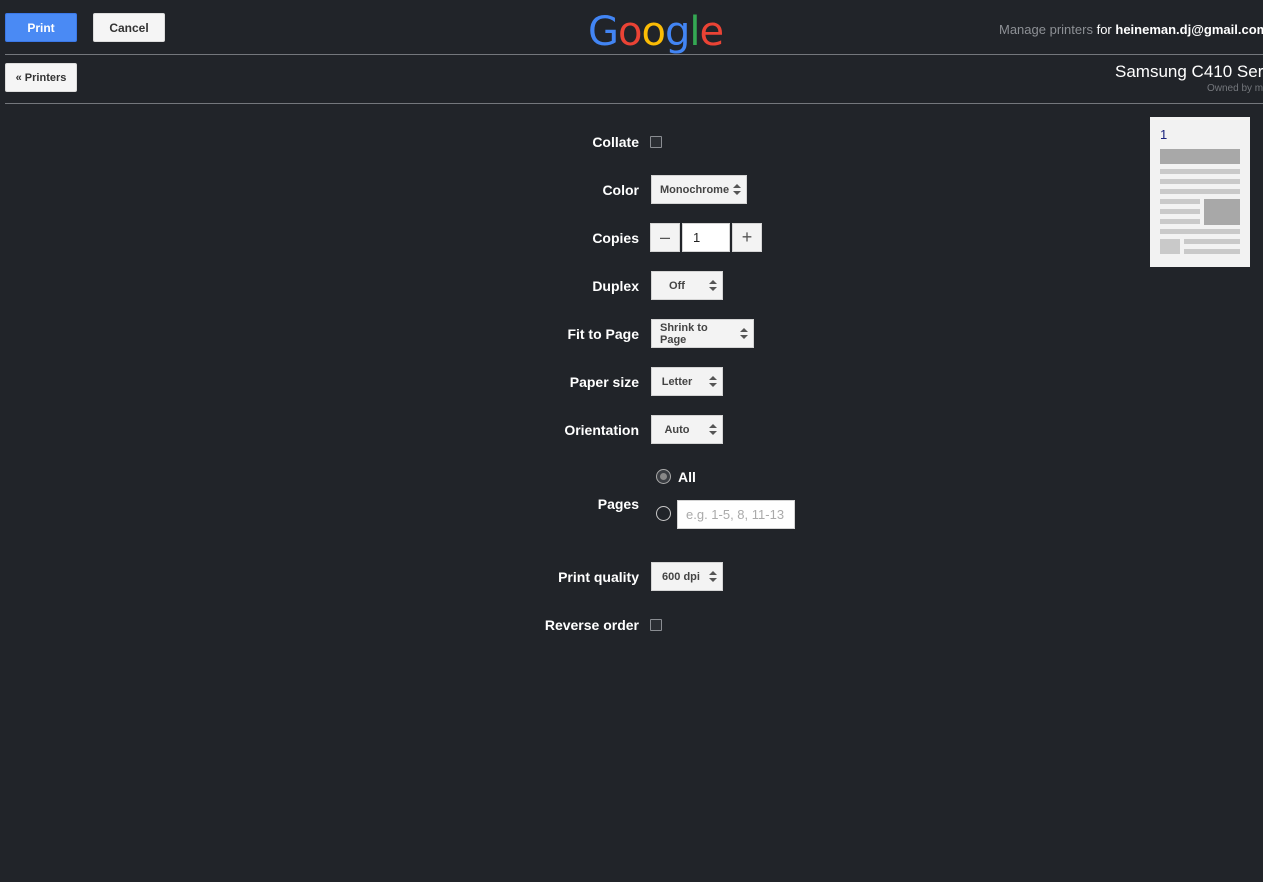 This screenshot has height=882, width=1263. Describe the element at coordinates (687, 477) in the screenshot. I see `pages-all-label: All` at that location.